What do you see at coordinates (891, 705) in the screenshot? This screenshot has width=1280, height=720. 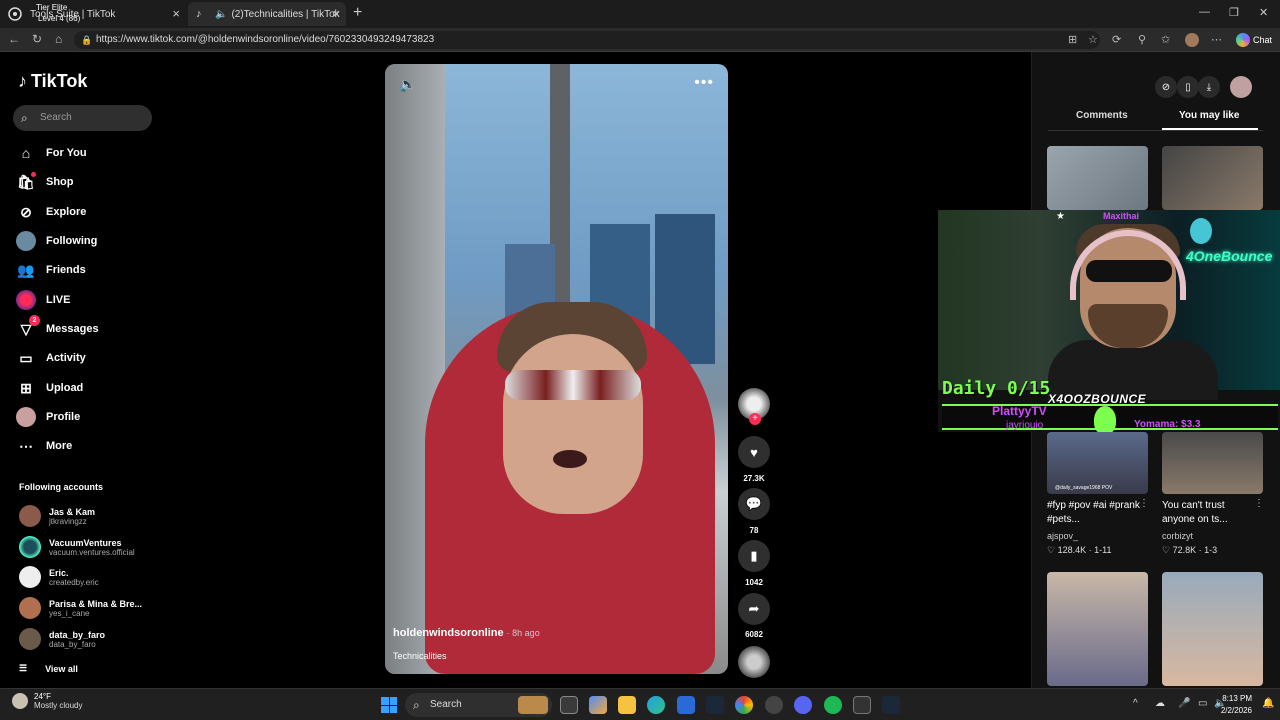 I see `steam-window-icon` at bounding box center [891, 705].